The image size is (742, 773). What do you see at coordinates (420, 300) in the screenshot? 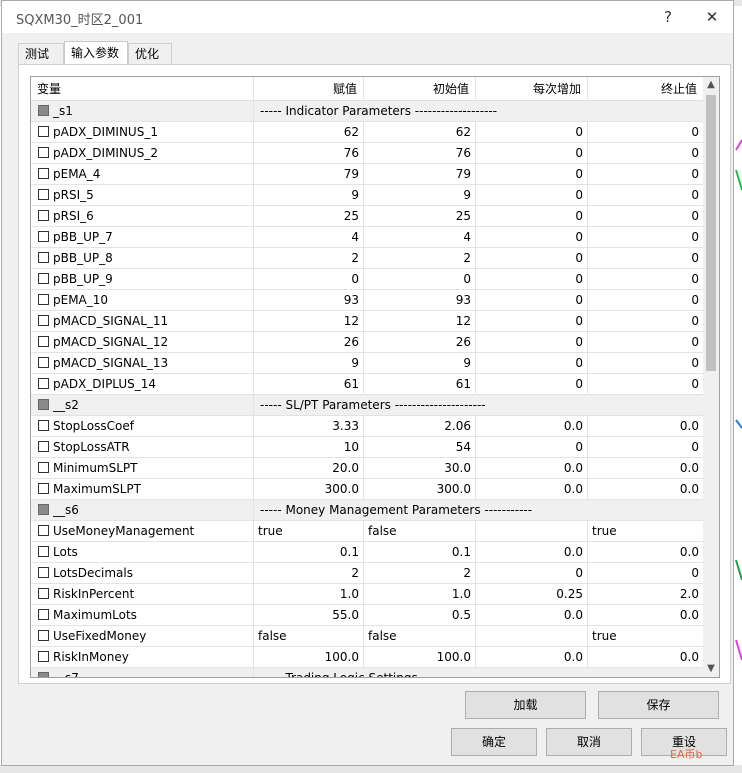
I see `start-cell: 93` at bounding box center [420, 300].